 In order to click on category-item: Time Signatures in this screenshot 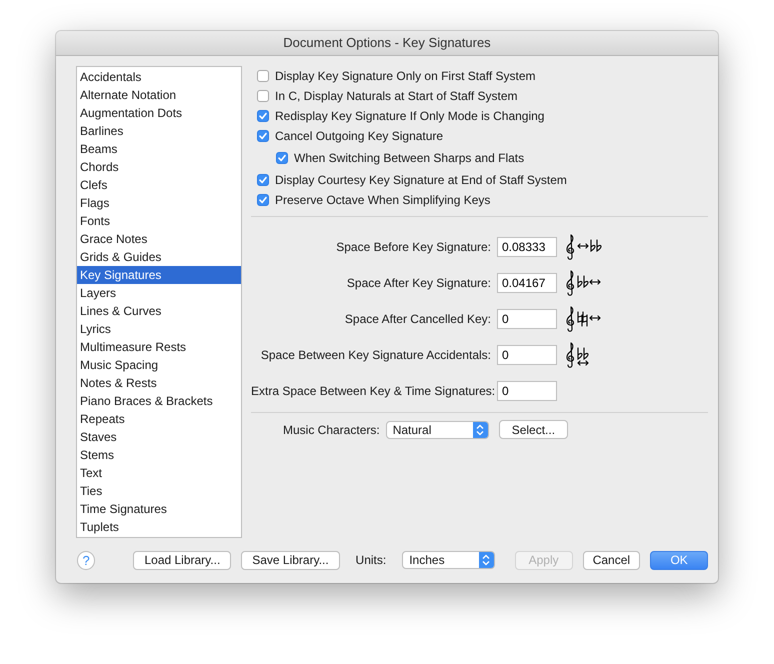, I will do `click(159, 509)`.